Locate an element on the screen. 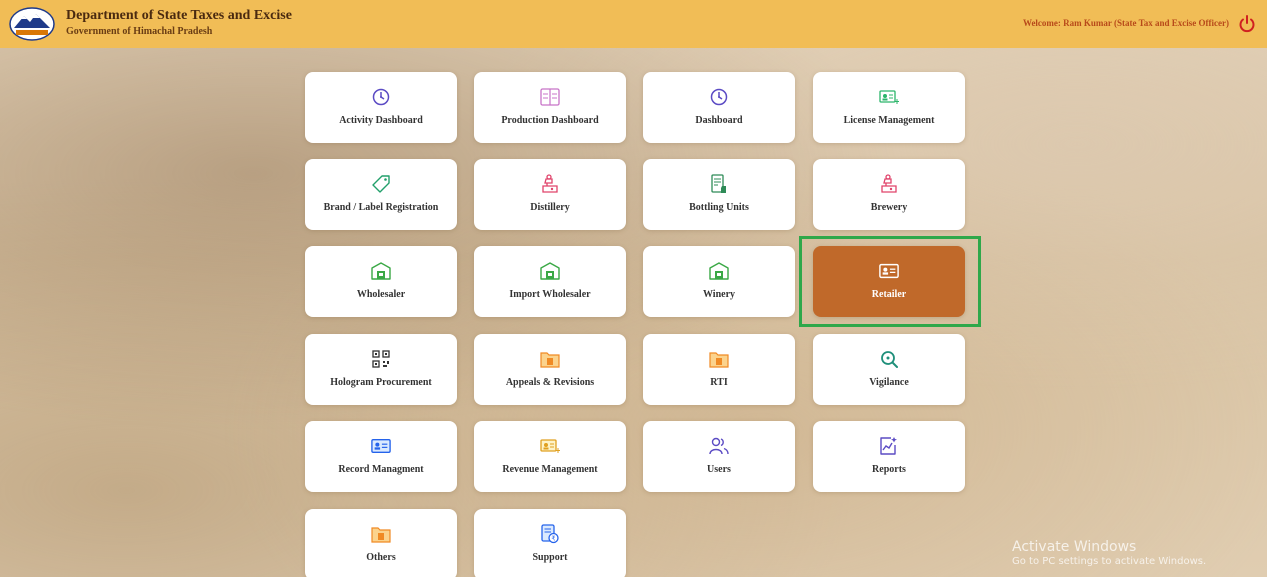 This screenshot has width=1267, height=577. watermark-title: Activate Windows is located at coordinates (1074, 547).